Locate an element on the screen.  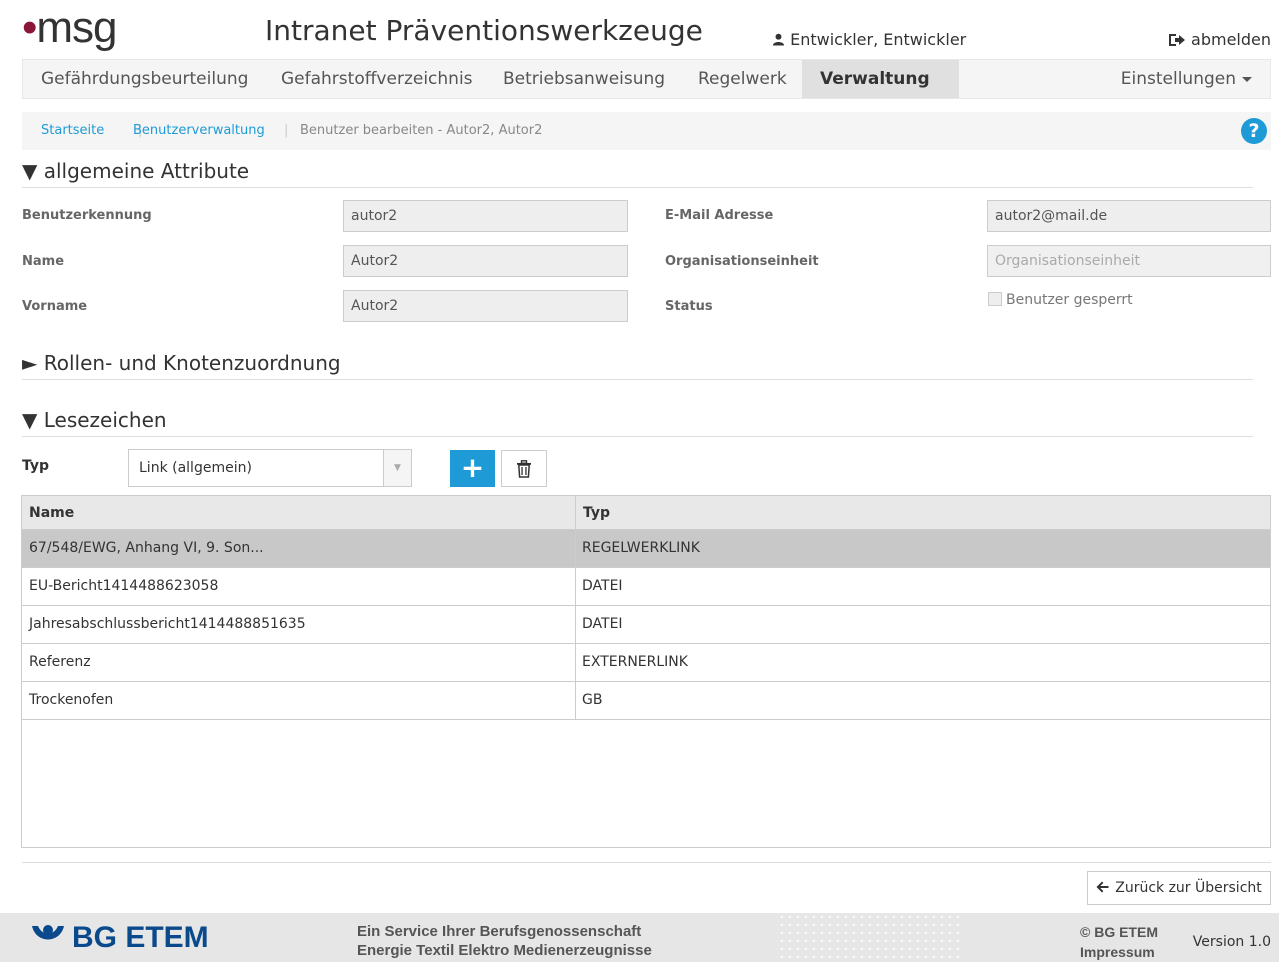
footer-logo-text: BG ETEM is located at coordinates (140, 937).